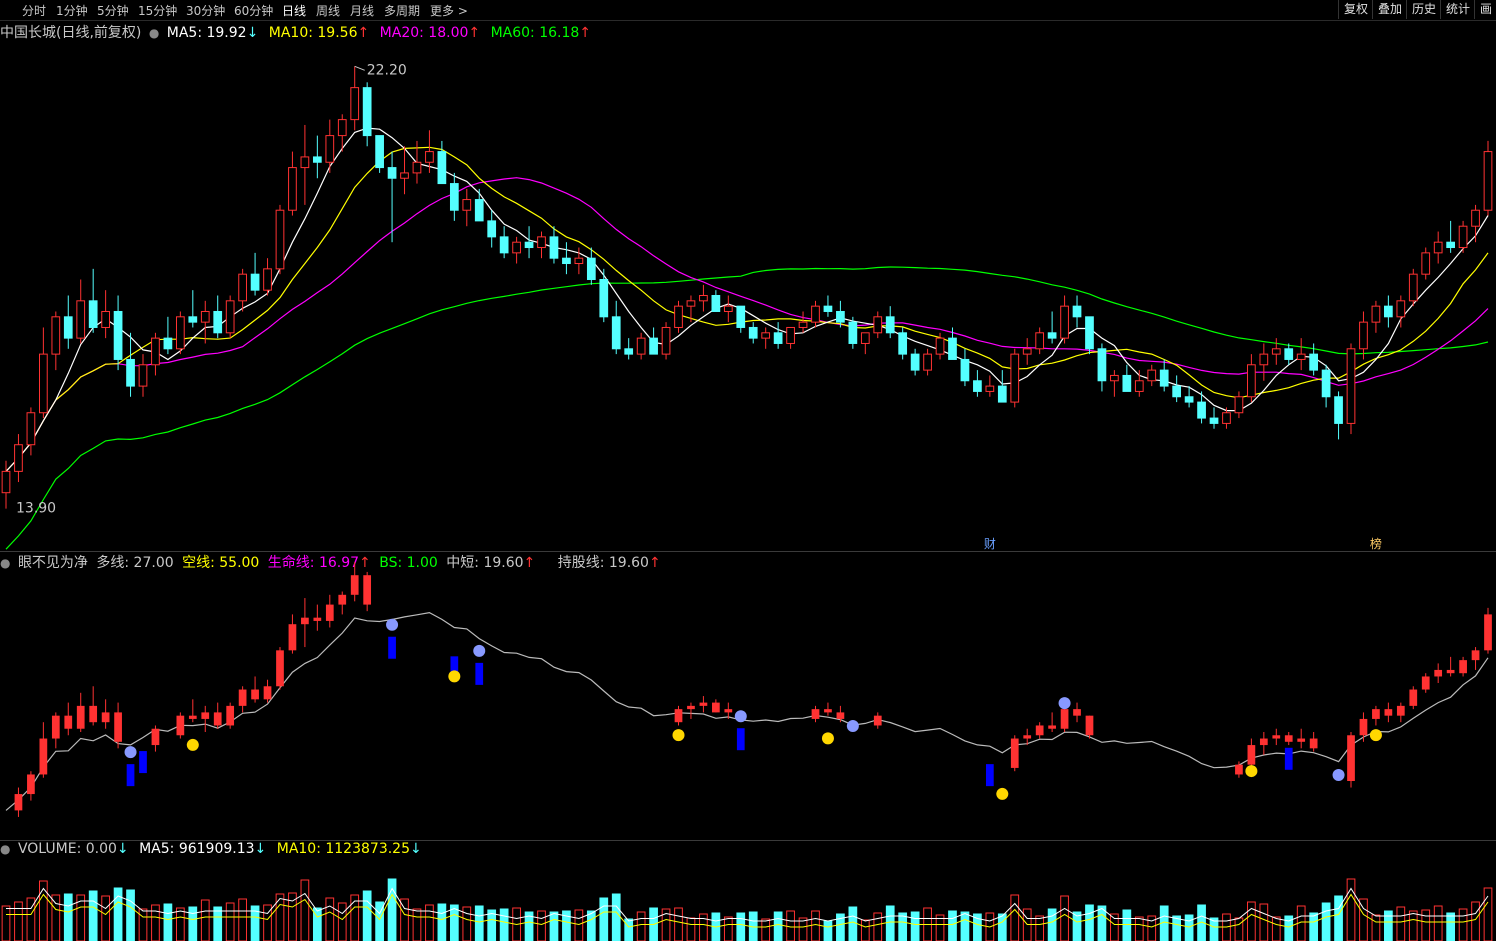  Describe the element at coordinates (603, 563) in the screenshot. I see `chigu-legend: 持股线: 19.60` at that location.